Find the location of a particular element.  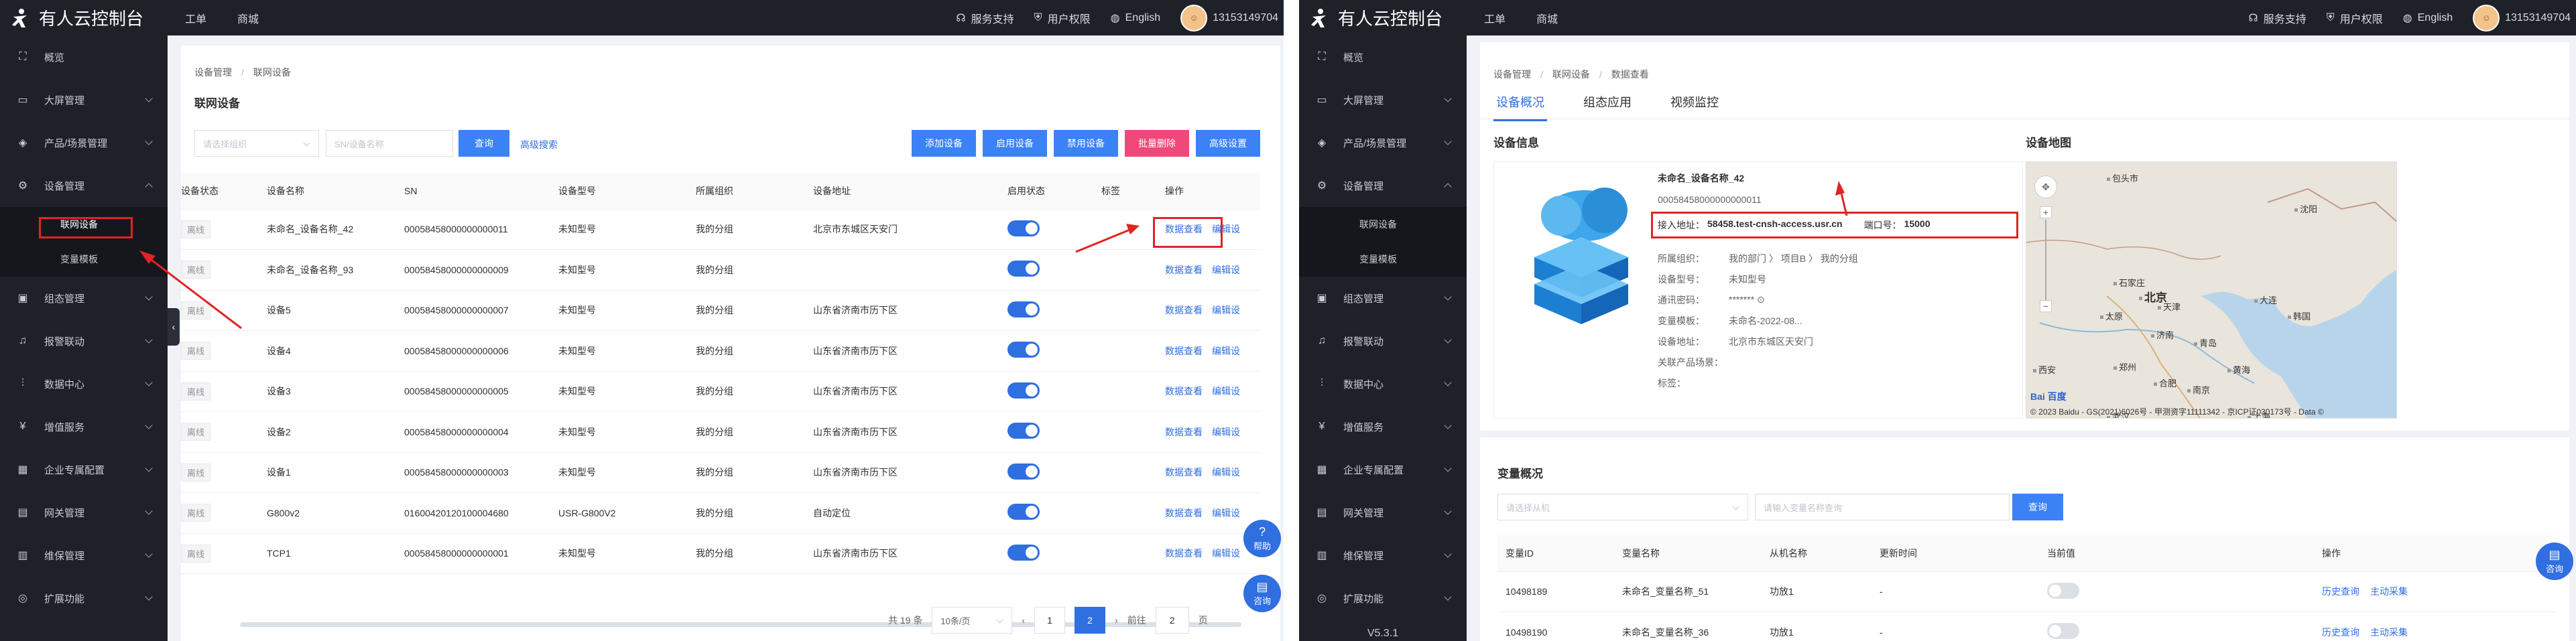

sidebar-subitem-template: 变量模板 is located at coordinates (84, 259).